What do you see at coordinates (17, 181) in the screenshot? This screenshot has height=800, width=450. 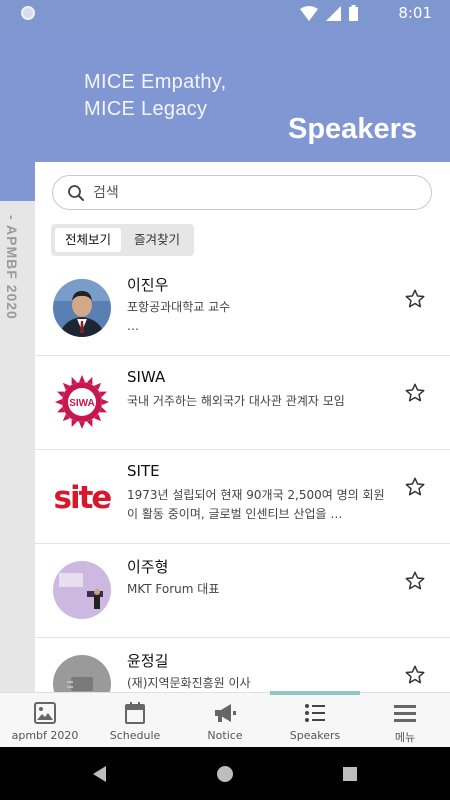 I see `side-strip-accent` at bounding box center [17, 181].